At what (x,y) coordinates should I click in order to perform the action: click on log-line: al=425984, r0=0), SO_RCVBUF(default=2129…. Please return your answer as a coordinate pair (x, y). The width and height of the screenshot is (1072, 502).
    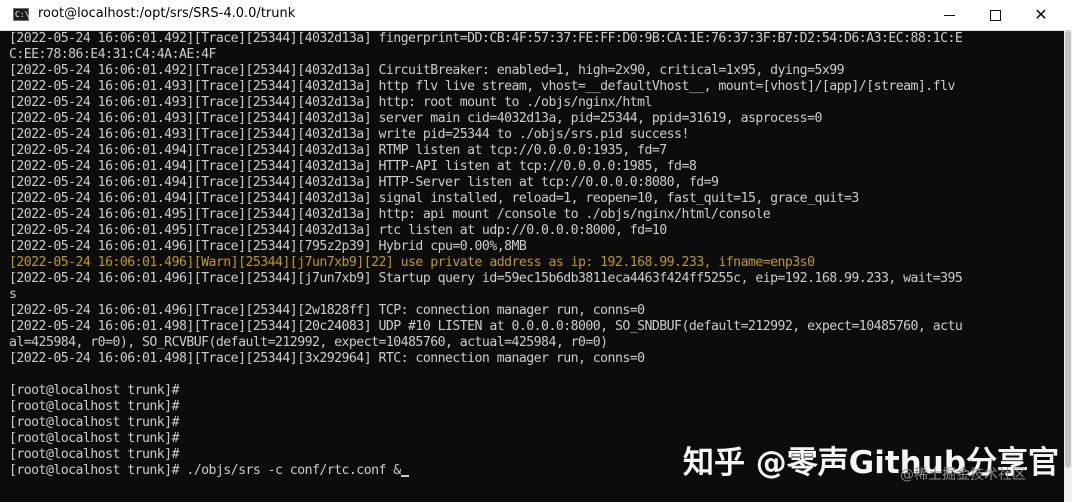
    Looking at the image, I should click on (308, 342).